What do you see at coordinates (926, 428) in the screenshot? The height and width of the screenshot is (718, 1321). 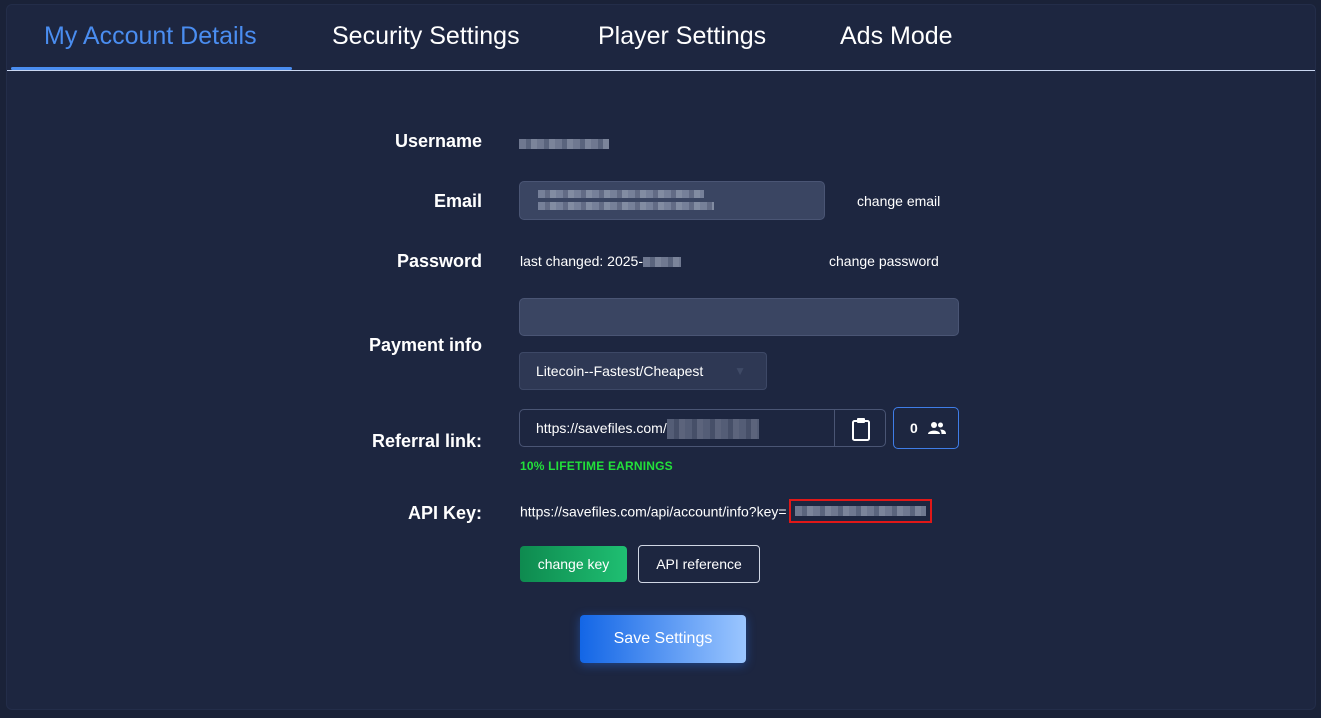 I see `referral-count-button: 0` at bounding box center [926, 428].